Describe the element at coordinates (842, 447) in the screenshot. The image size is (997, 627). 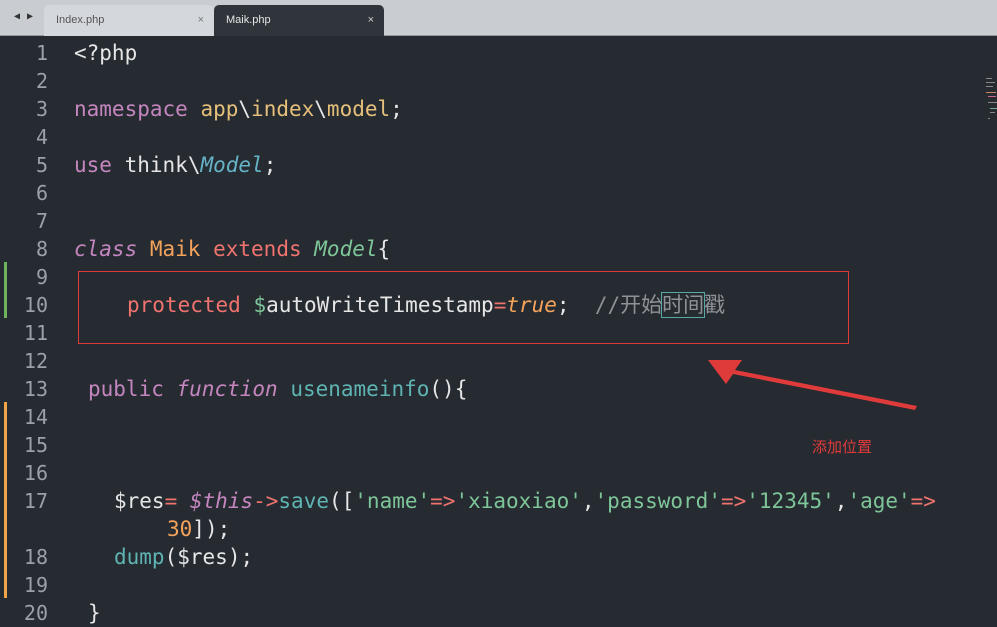
I see `annotation-label: 添加位置` at that location.